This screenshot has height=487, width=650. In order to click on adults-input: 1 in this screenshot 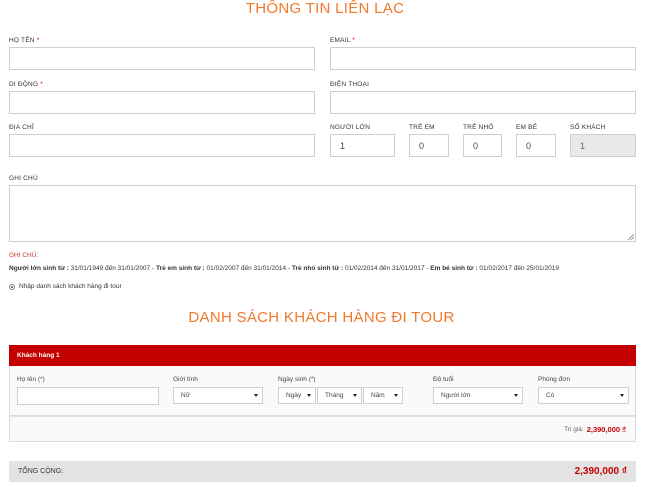, I will do `click(362, 145)`.